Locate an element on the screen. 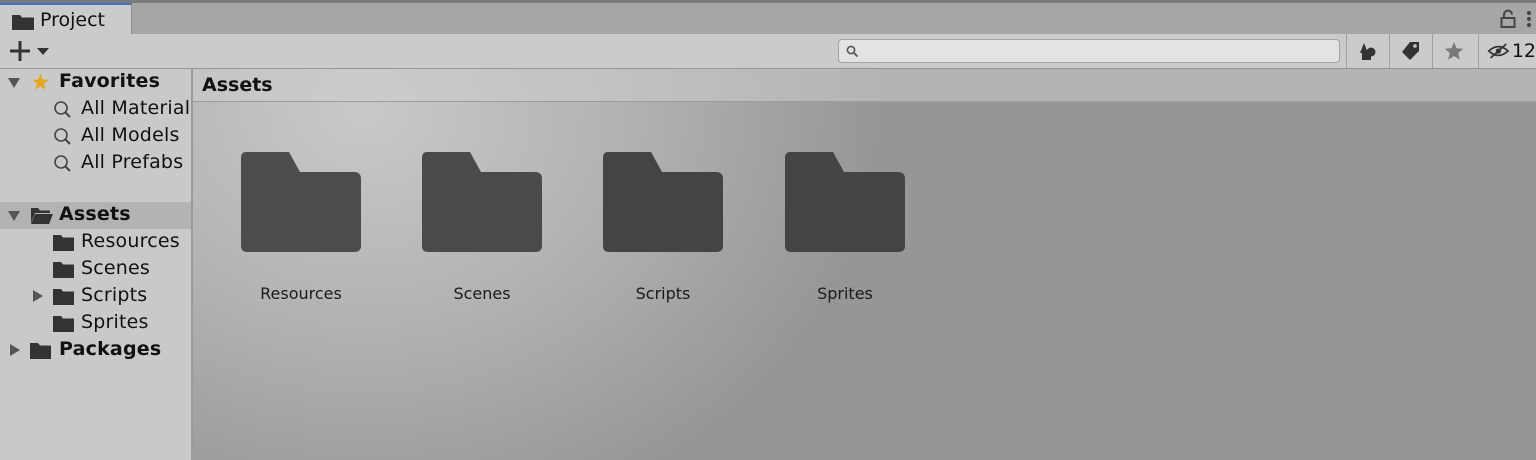  kebab-menu-icon is located at coordinates (1529, 19).